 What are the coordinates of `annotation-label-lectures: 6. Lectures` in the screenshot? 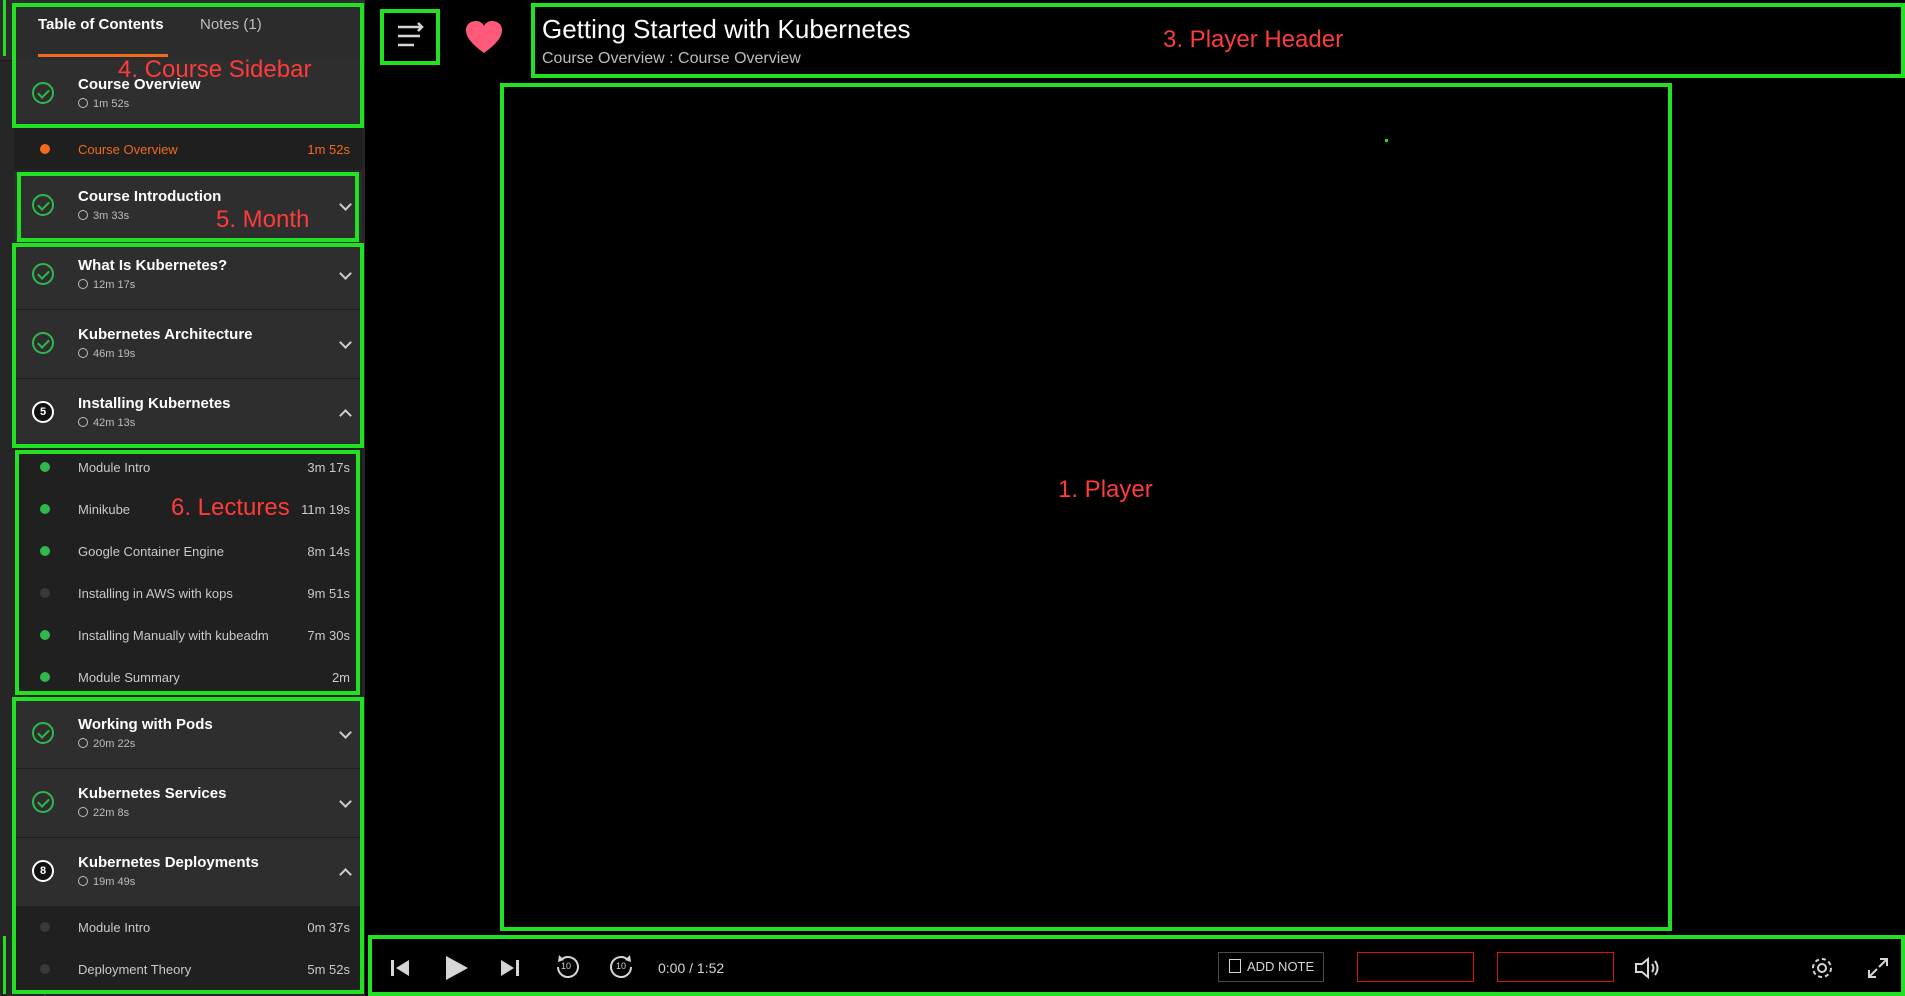 It's located at (230, 507).